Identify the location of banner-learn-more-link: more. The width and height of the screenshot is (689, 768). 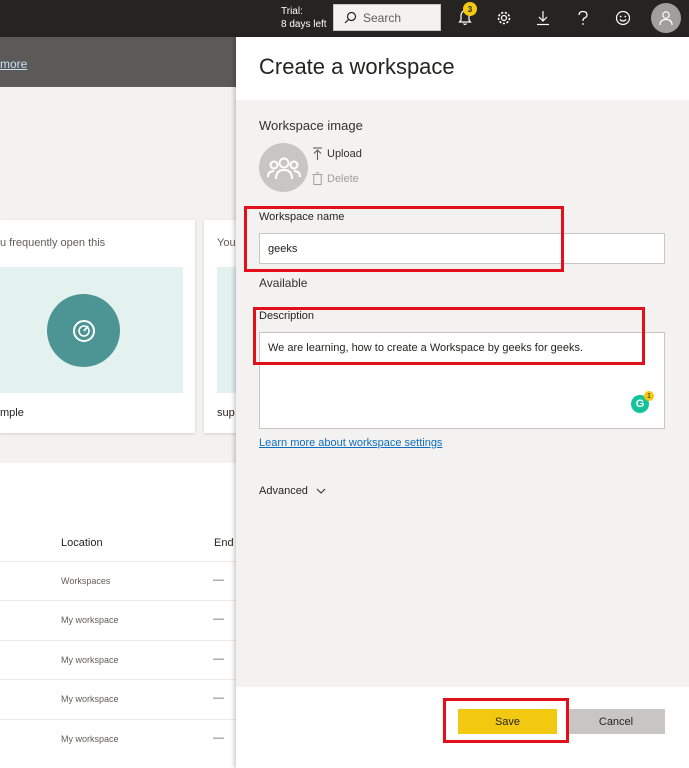
(13, 64).